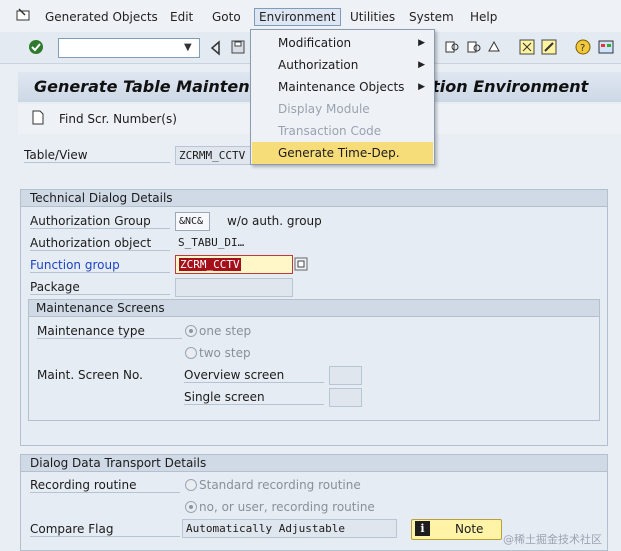 The height and width of the screenshot is (551, 621). What do you see at coordinates (226, 17) in the screenshot?
I see `menu-goto: Goto` at bounding box center [226, 17].